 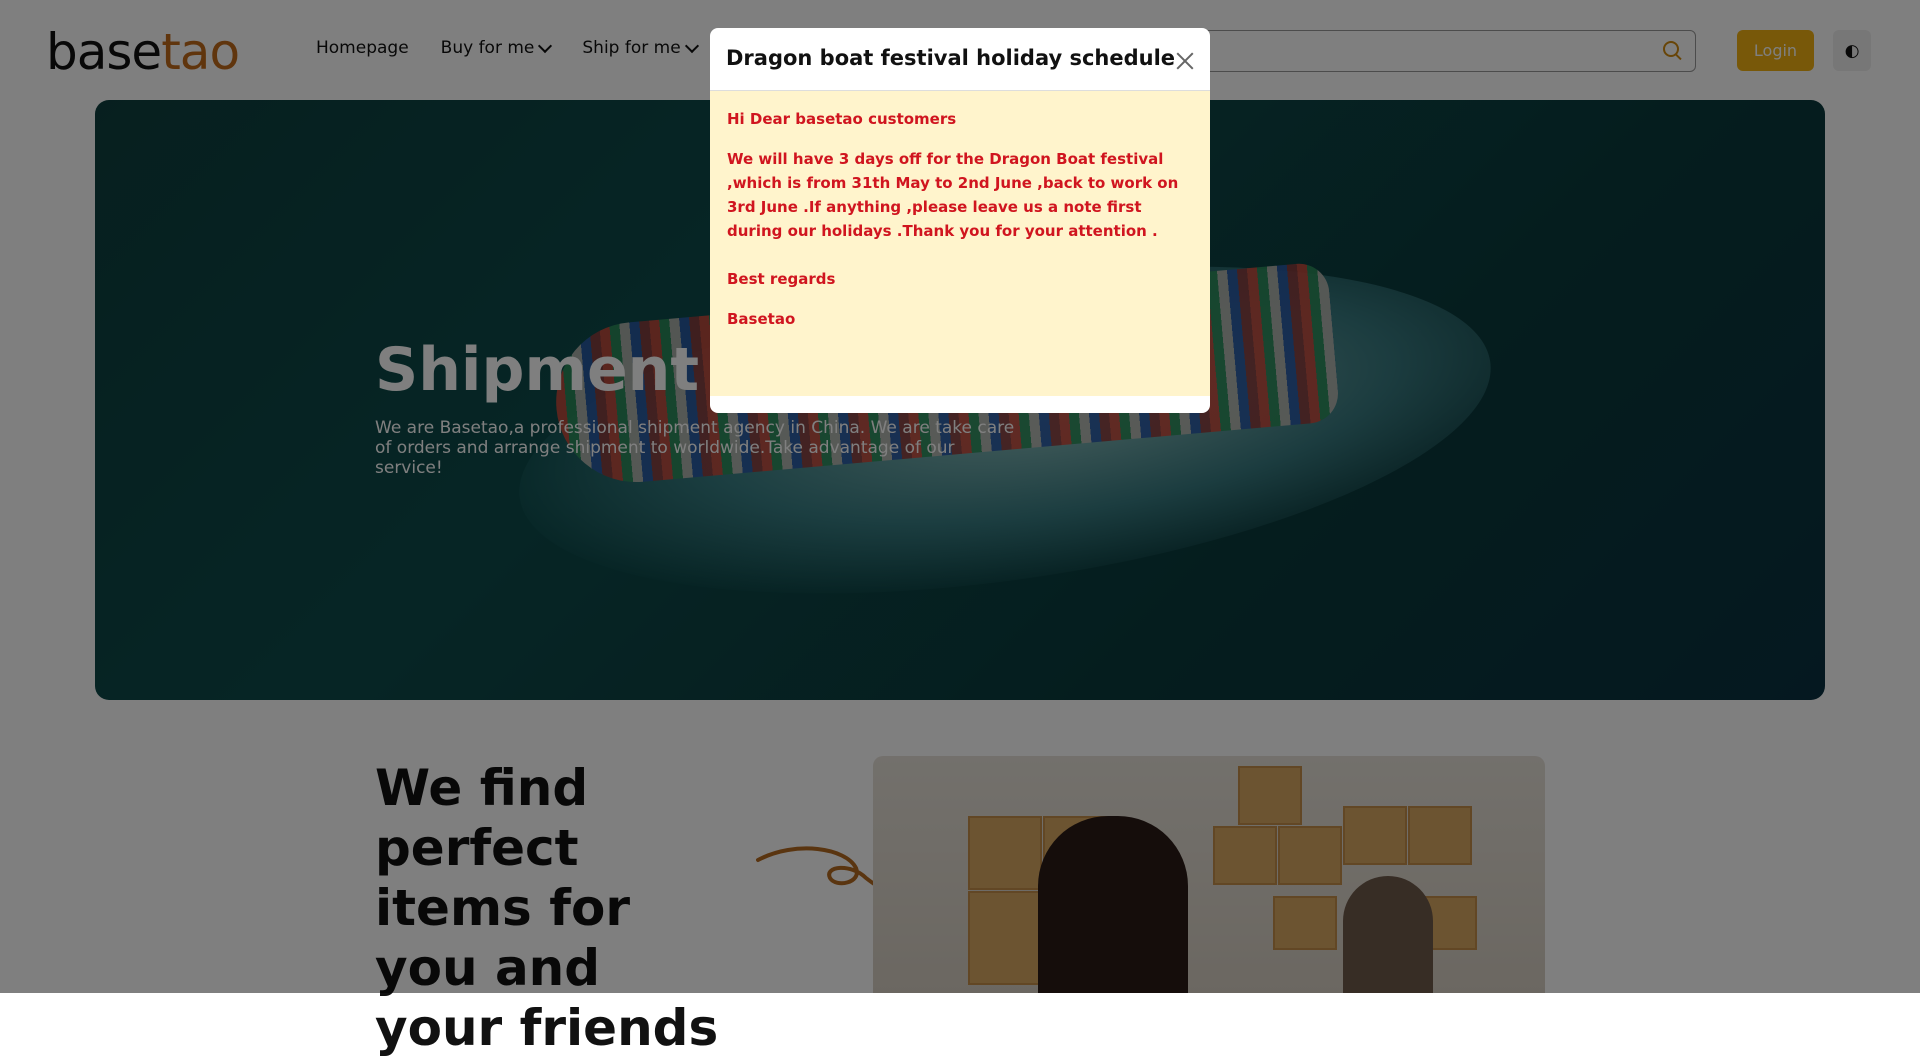 I want to click on dialog-title: Dragon boat festival holiday schedule, so click(x=951, y=58).